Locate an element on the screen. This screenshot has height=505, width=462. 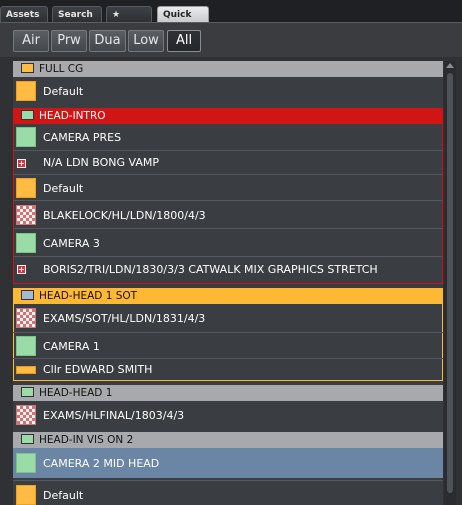
filter-all-button: All is located at coordinates (184, 41).